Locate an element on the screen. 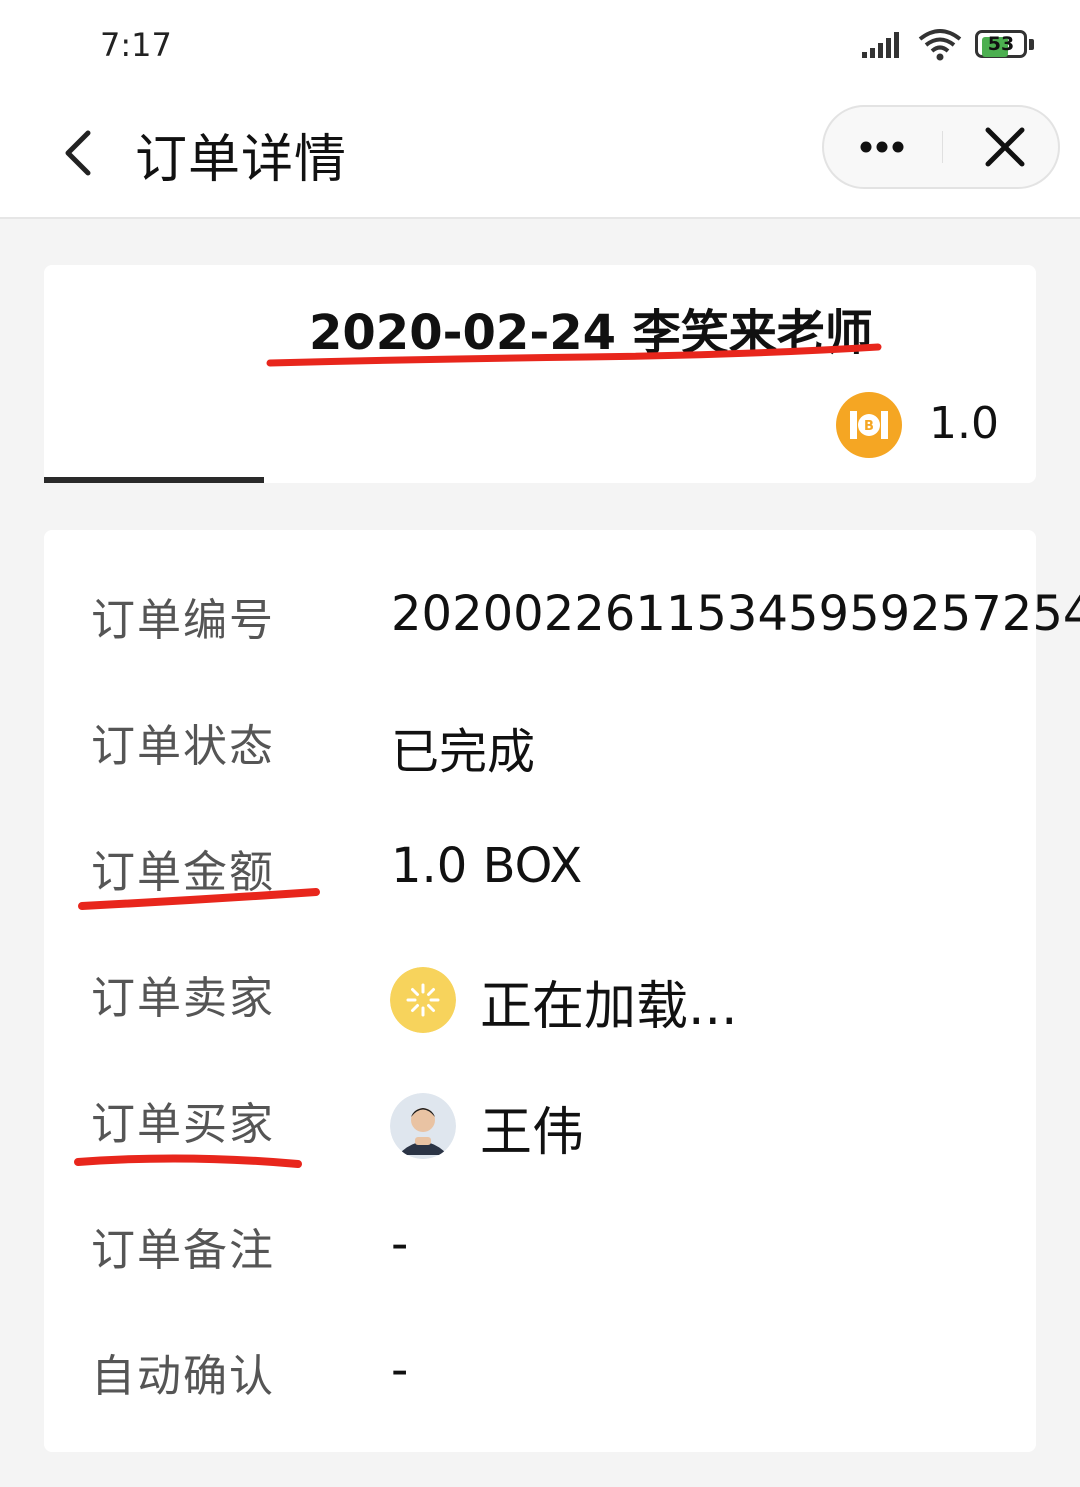 This screenshot has height=1487, width=1080. detail-row-order-status: 订单状态 已完成 is located at coordinates (562, 729).